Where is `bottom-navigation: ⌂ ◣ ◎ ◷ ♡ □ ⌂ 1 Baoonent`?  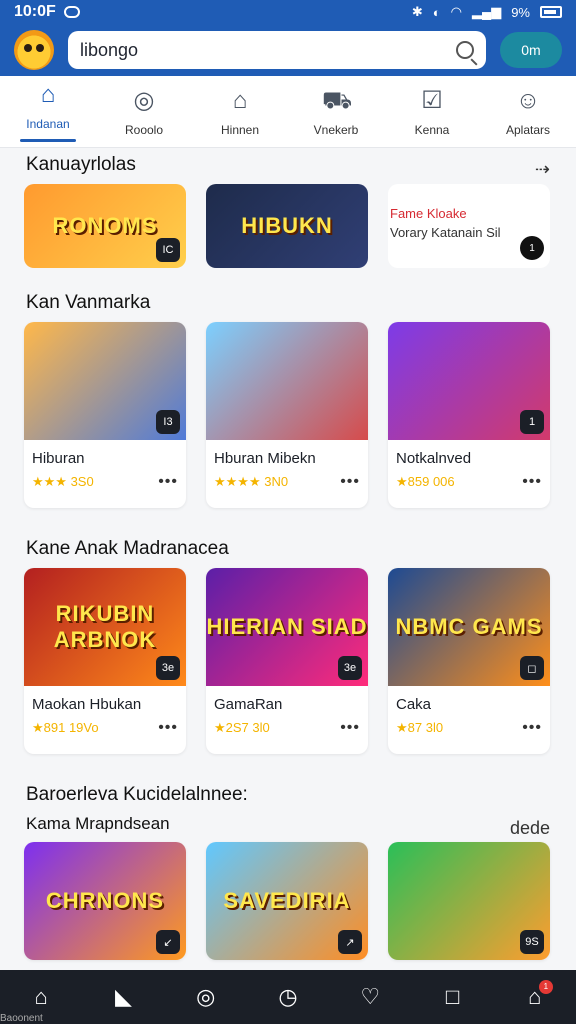 bottom-navigation: ⌂ ◣ ◎ ◷ ♡ □ ⌂ 1 Baoonent is located at coordinates (288, 997).